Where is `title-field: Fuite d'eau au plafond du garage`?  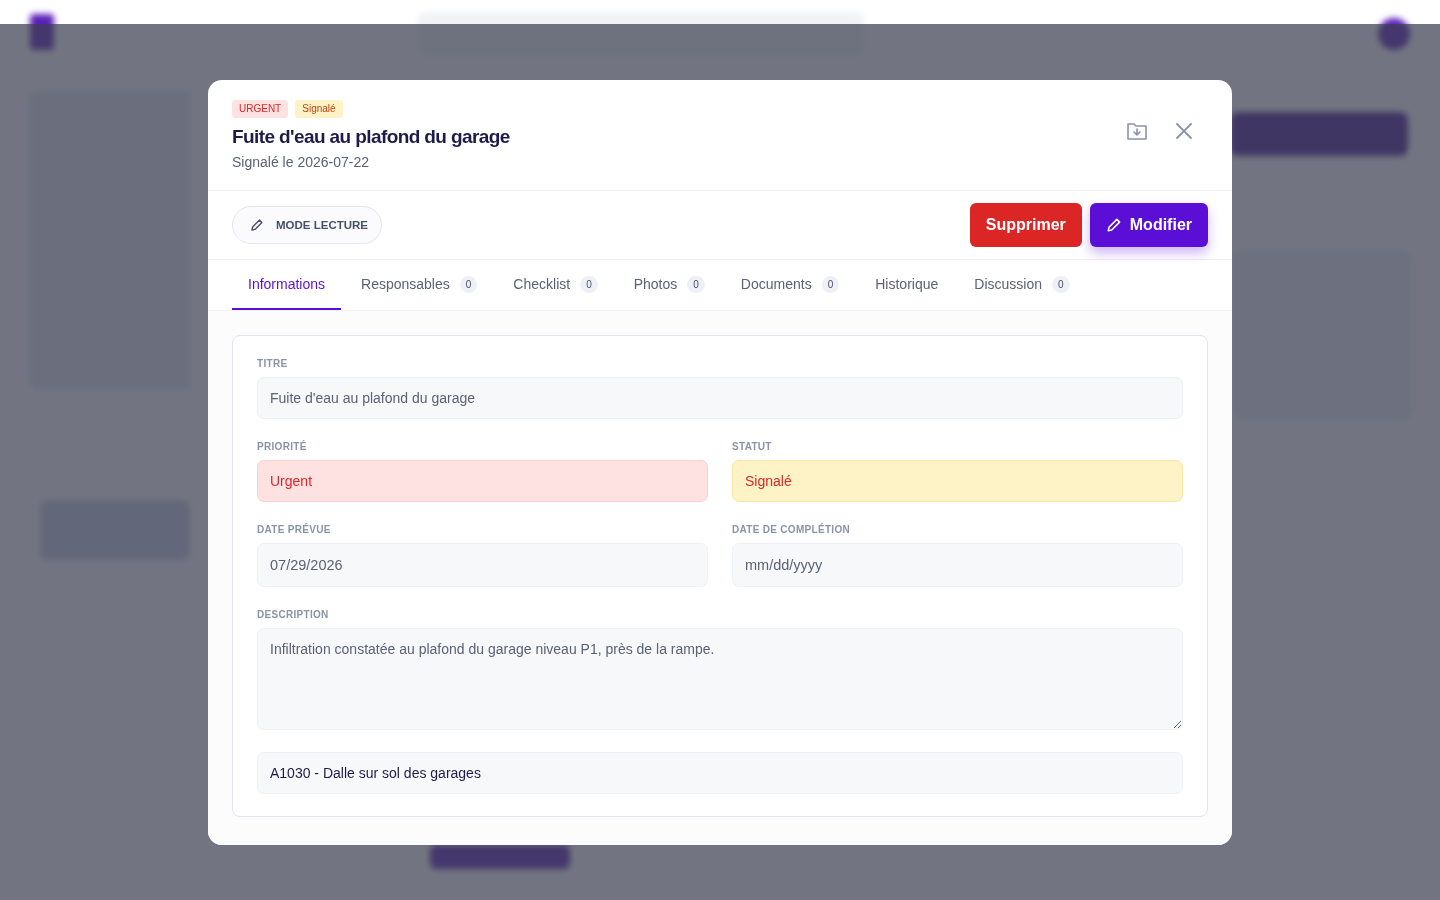 title-field: Fuite d'eau au plafond du garage is located at coordinates (720, 398).